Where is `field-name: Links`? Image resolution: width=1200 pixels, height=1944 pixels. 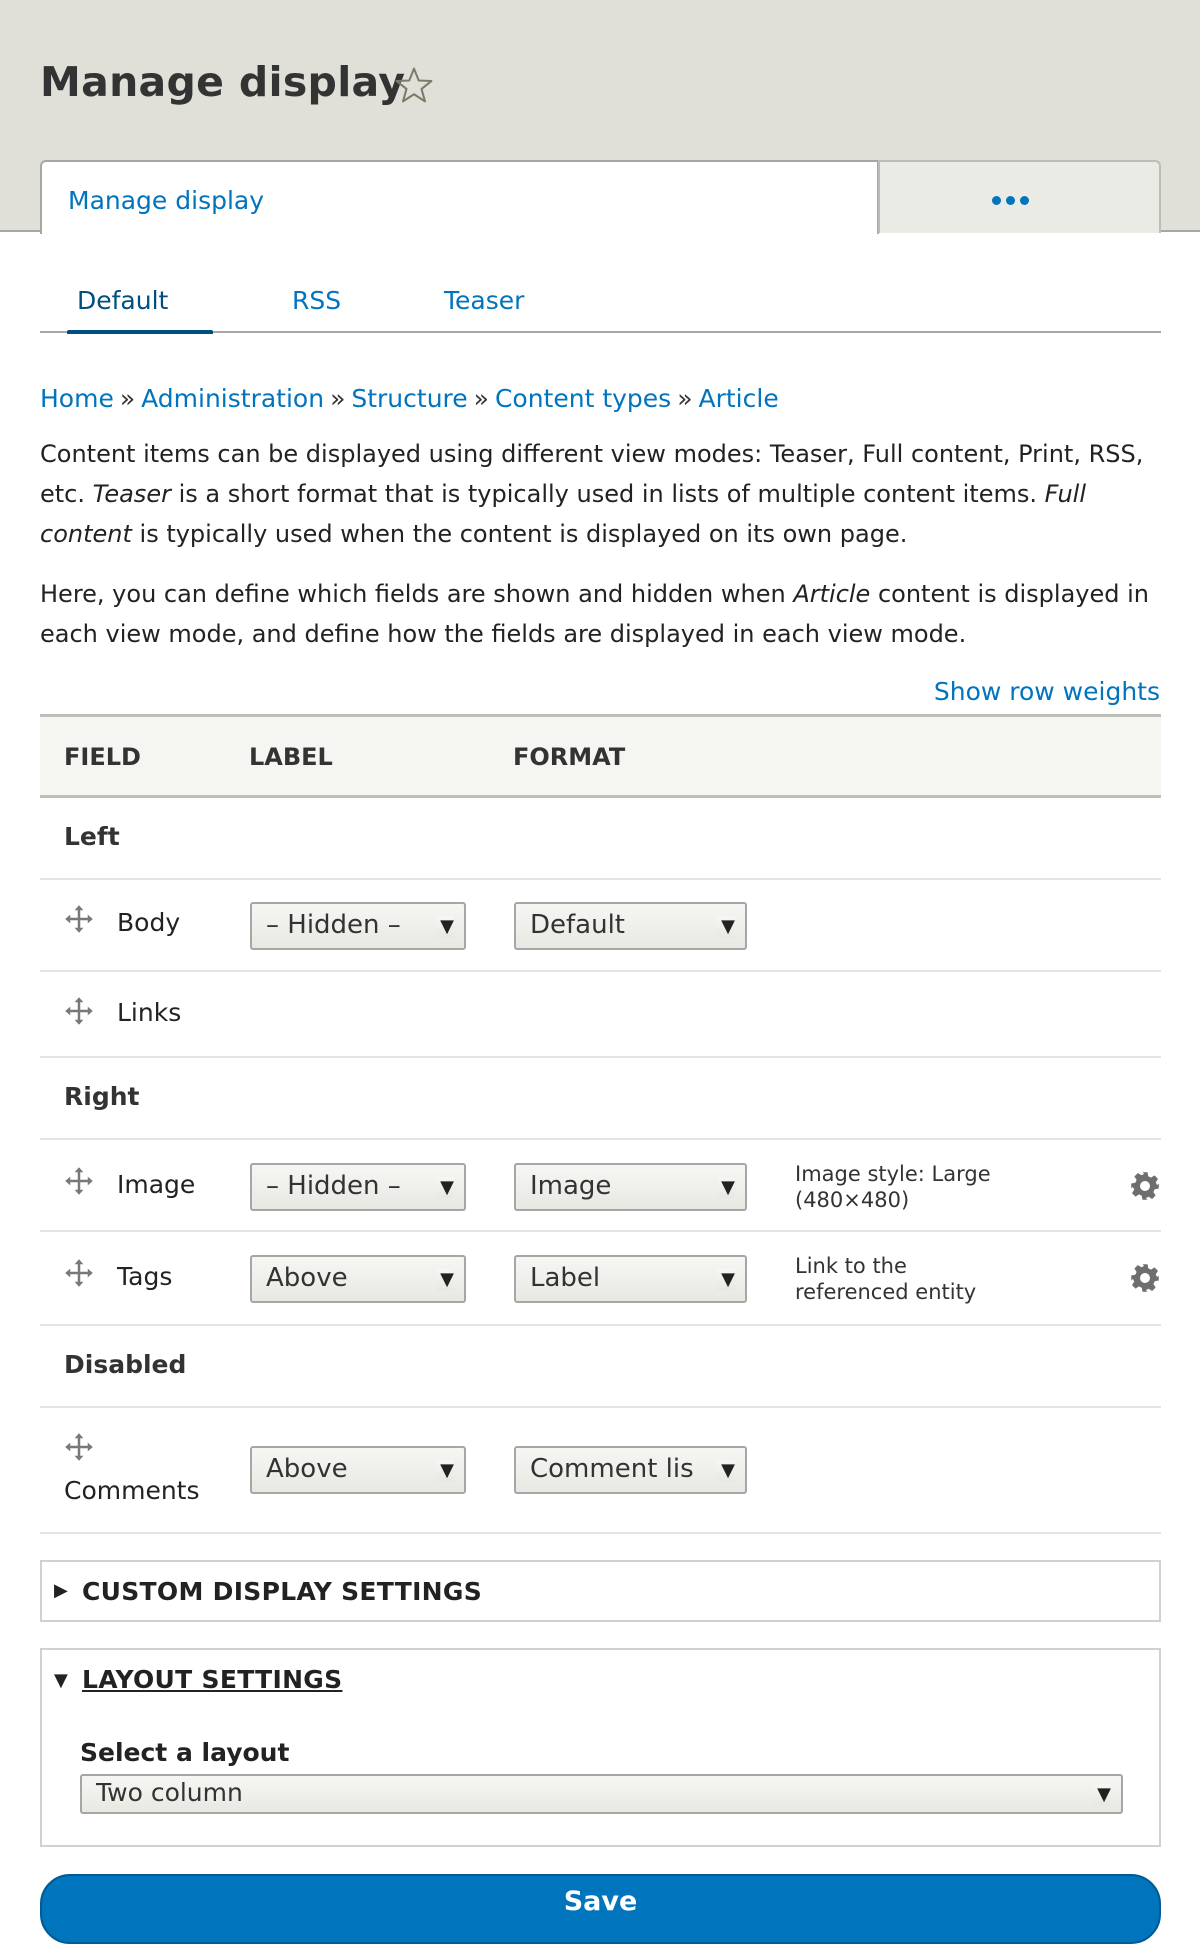
field-name: Links is located at coordinates (149, 1012).